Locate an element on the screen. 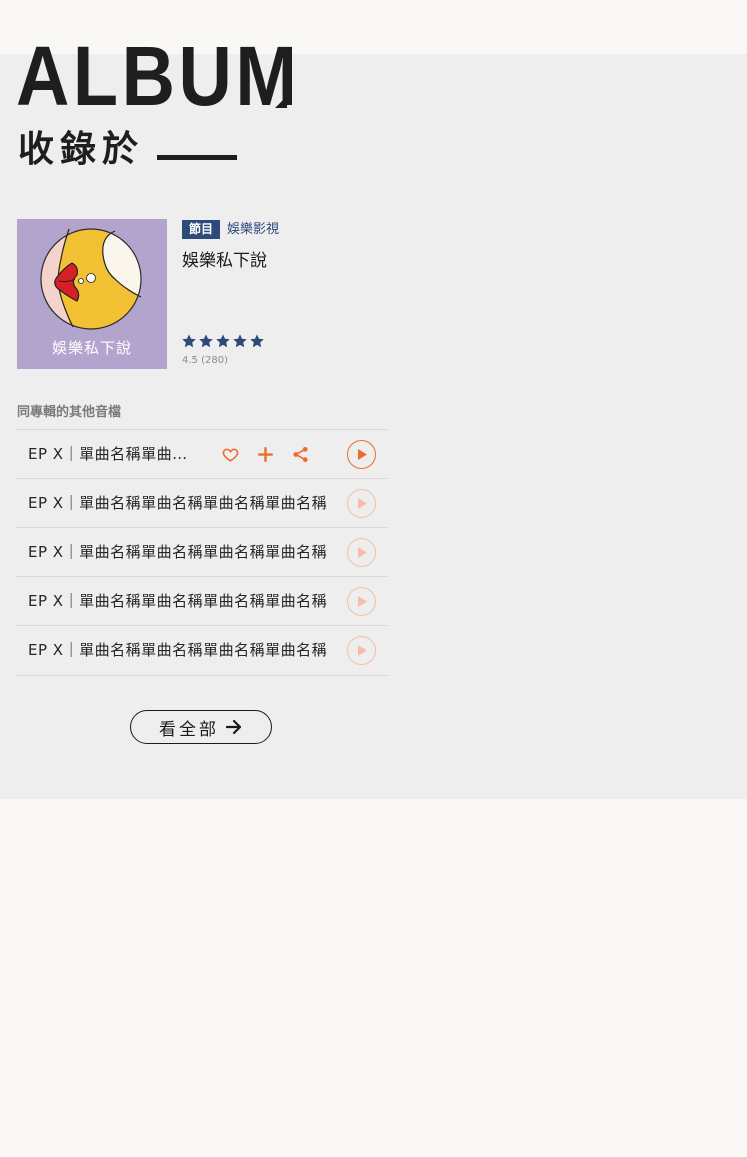 This screenshot has height=1157, width=747. arrow-right-icon is located at coordinates (233, 727).